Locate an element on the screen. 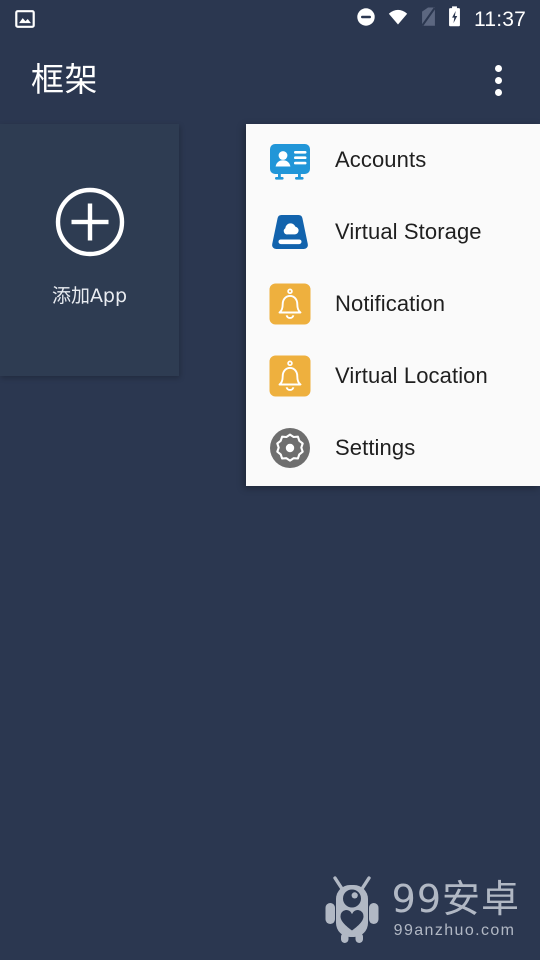 Image resolution: width=540 pixels, height=960 pixels. app-toolbar: 框架 is located at coordinates (270, 80).